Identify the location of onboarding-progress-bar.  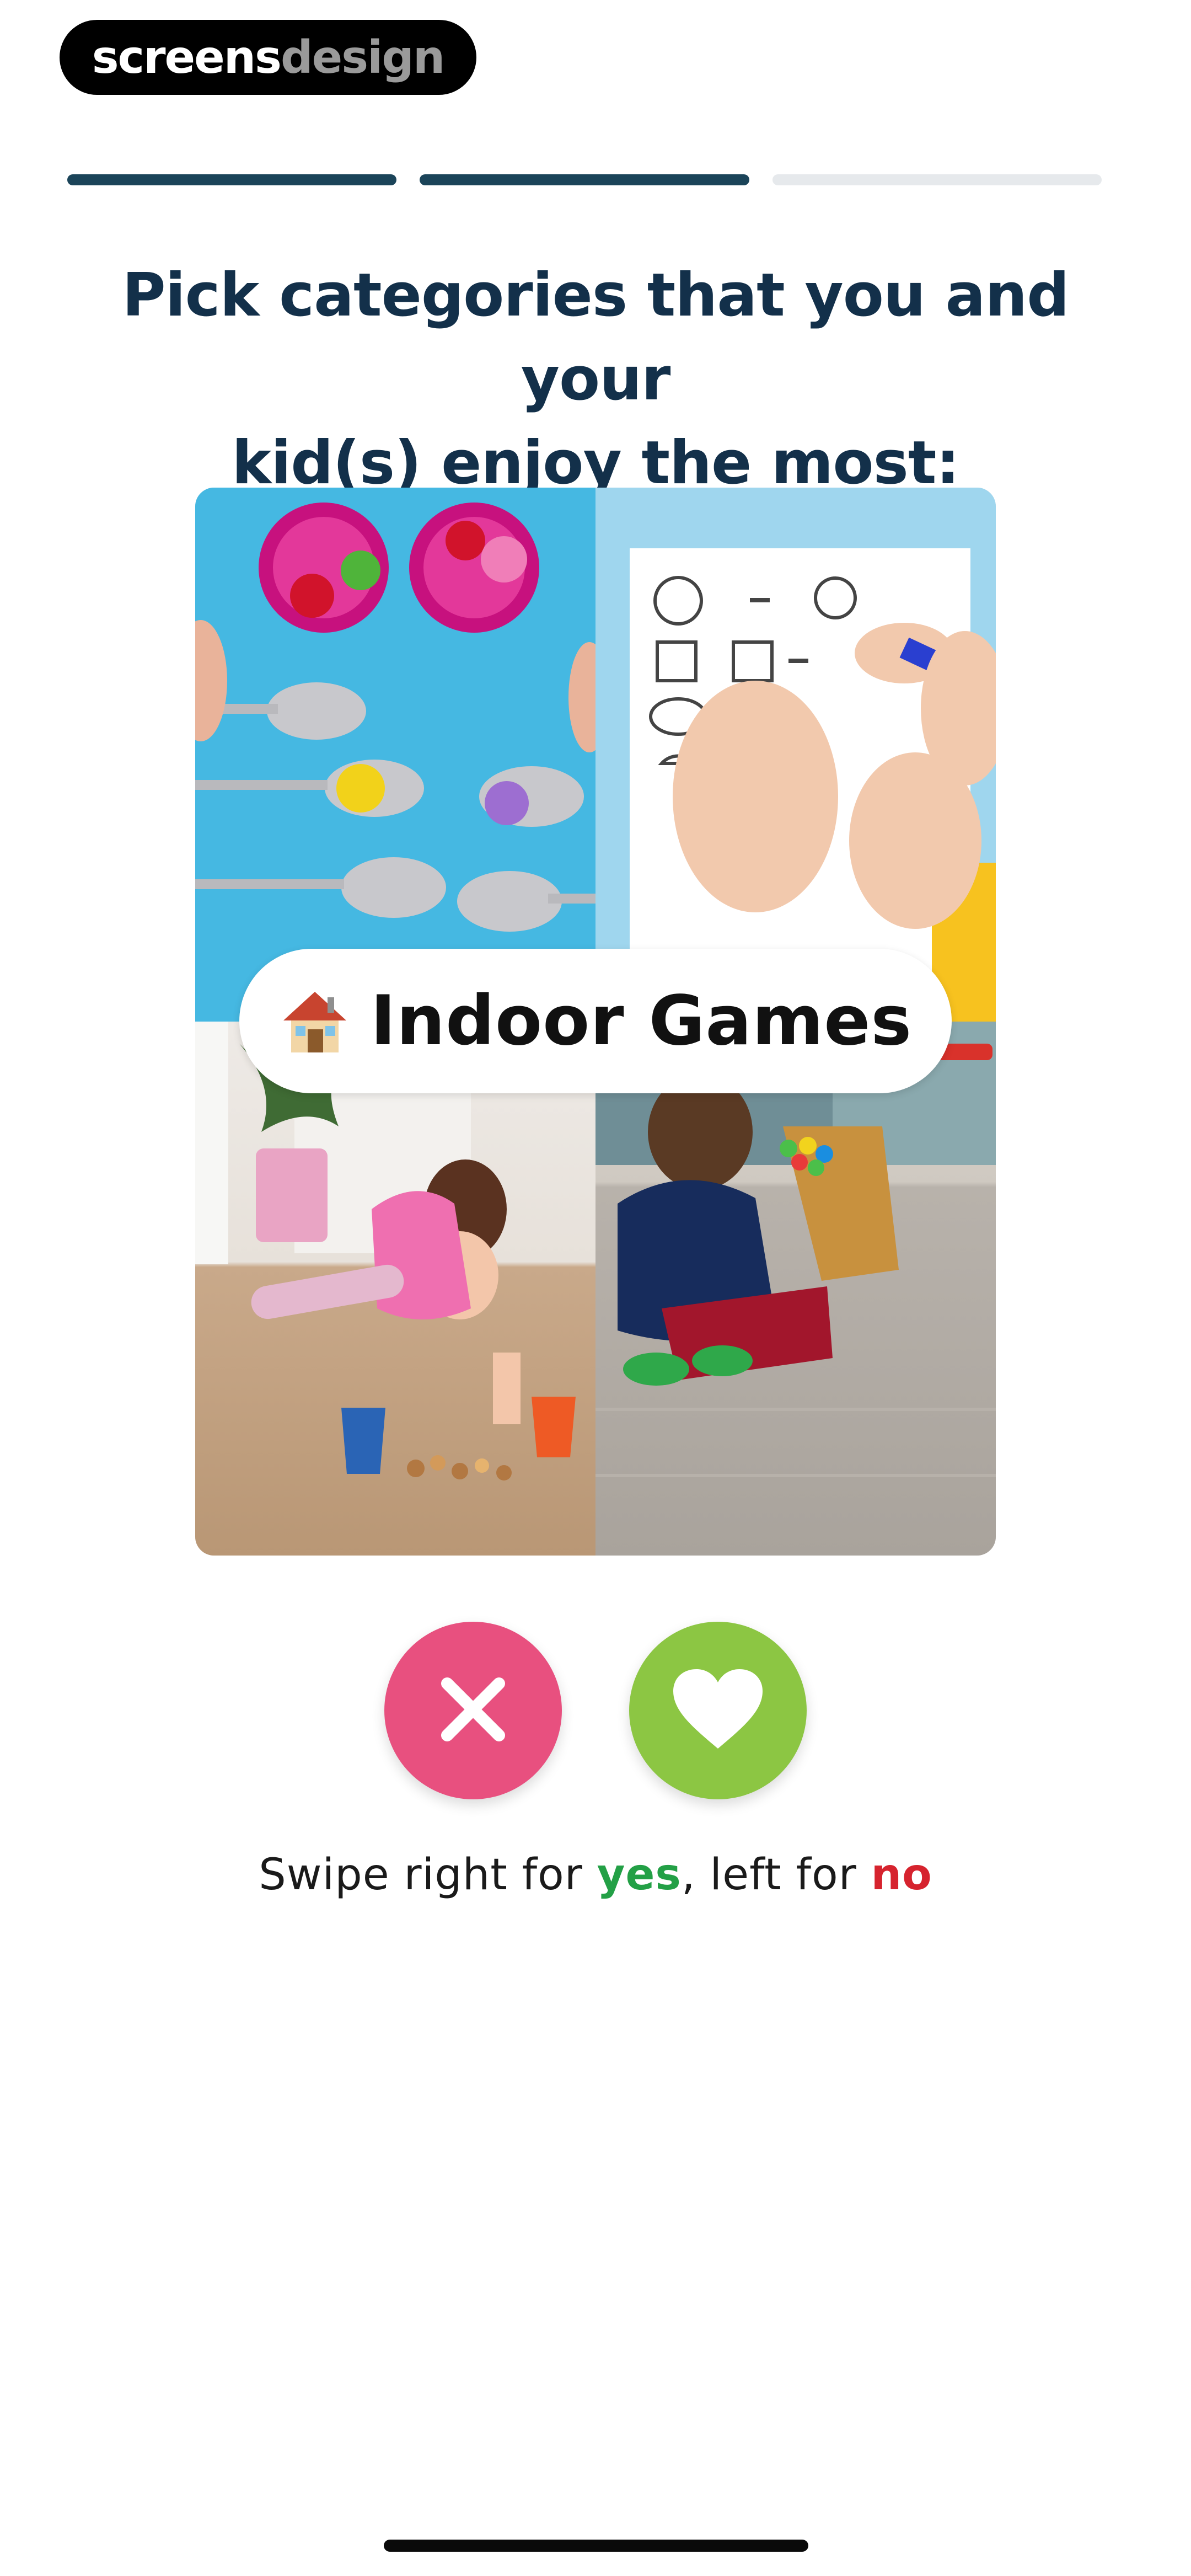
(584, 179).